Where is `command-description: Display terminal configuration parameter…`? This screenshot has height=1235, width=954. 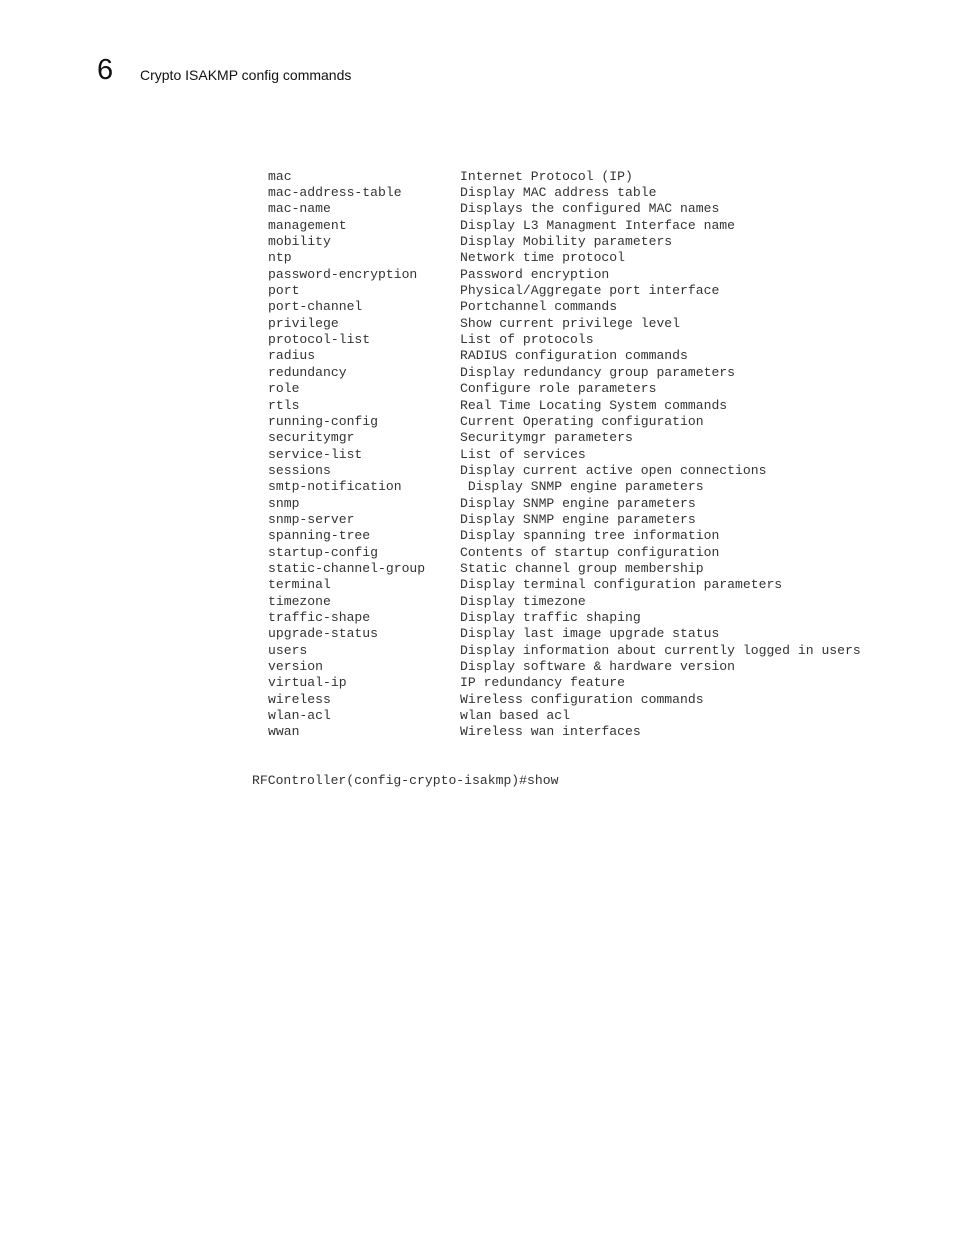
command-description: Display terminal configuration parameter… is located at coordinates (621, 585).